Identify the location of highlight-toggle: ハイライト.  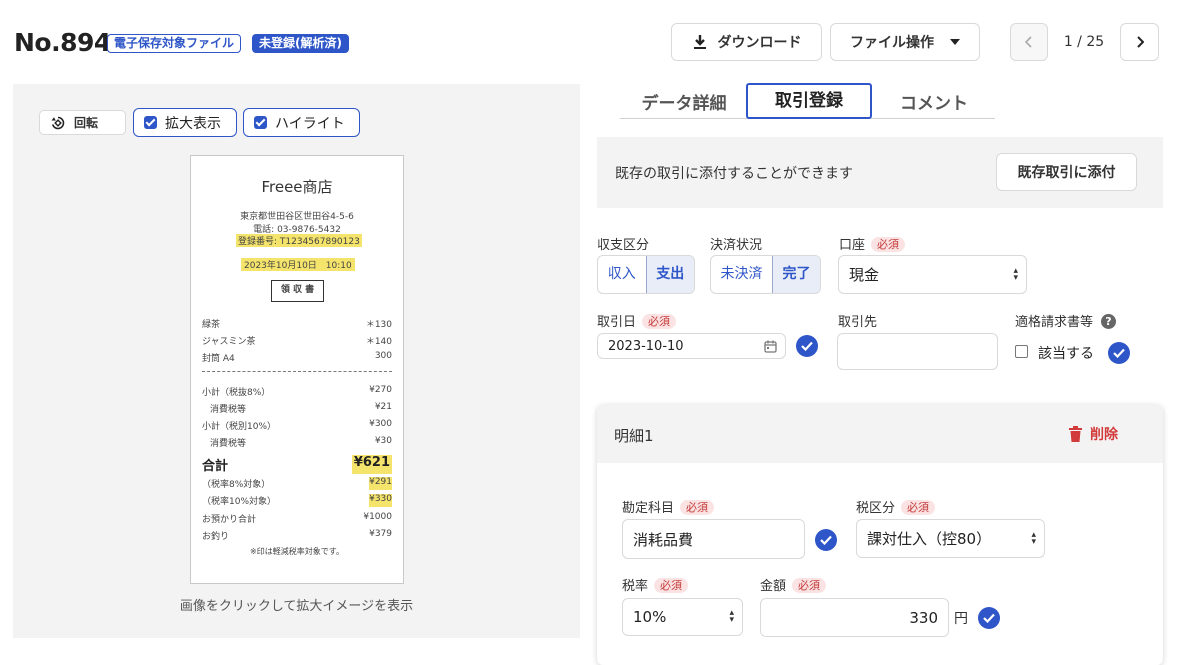
(301, 122).